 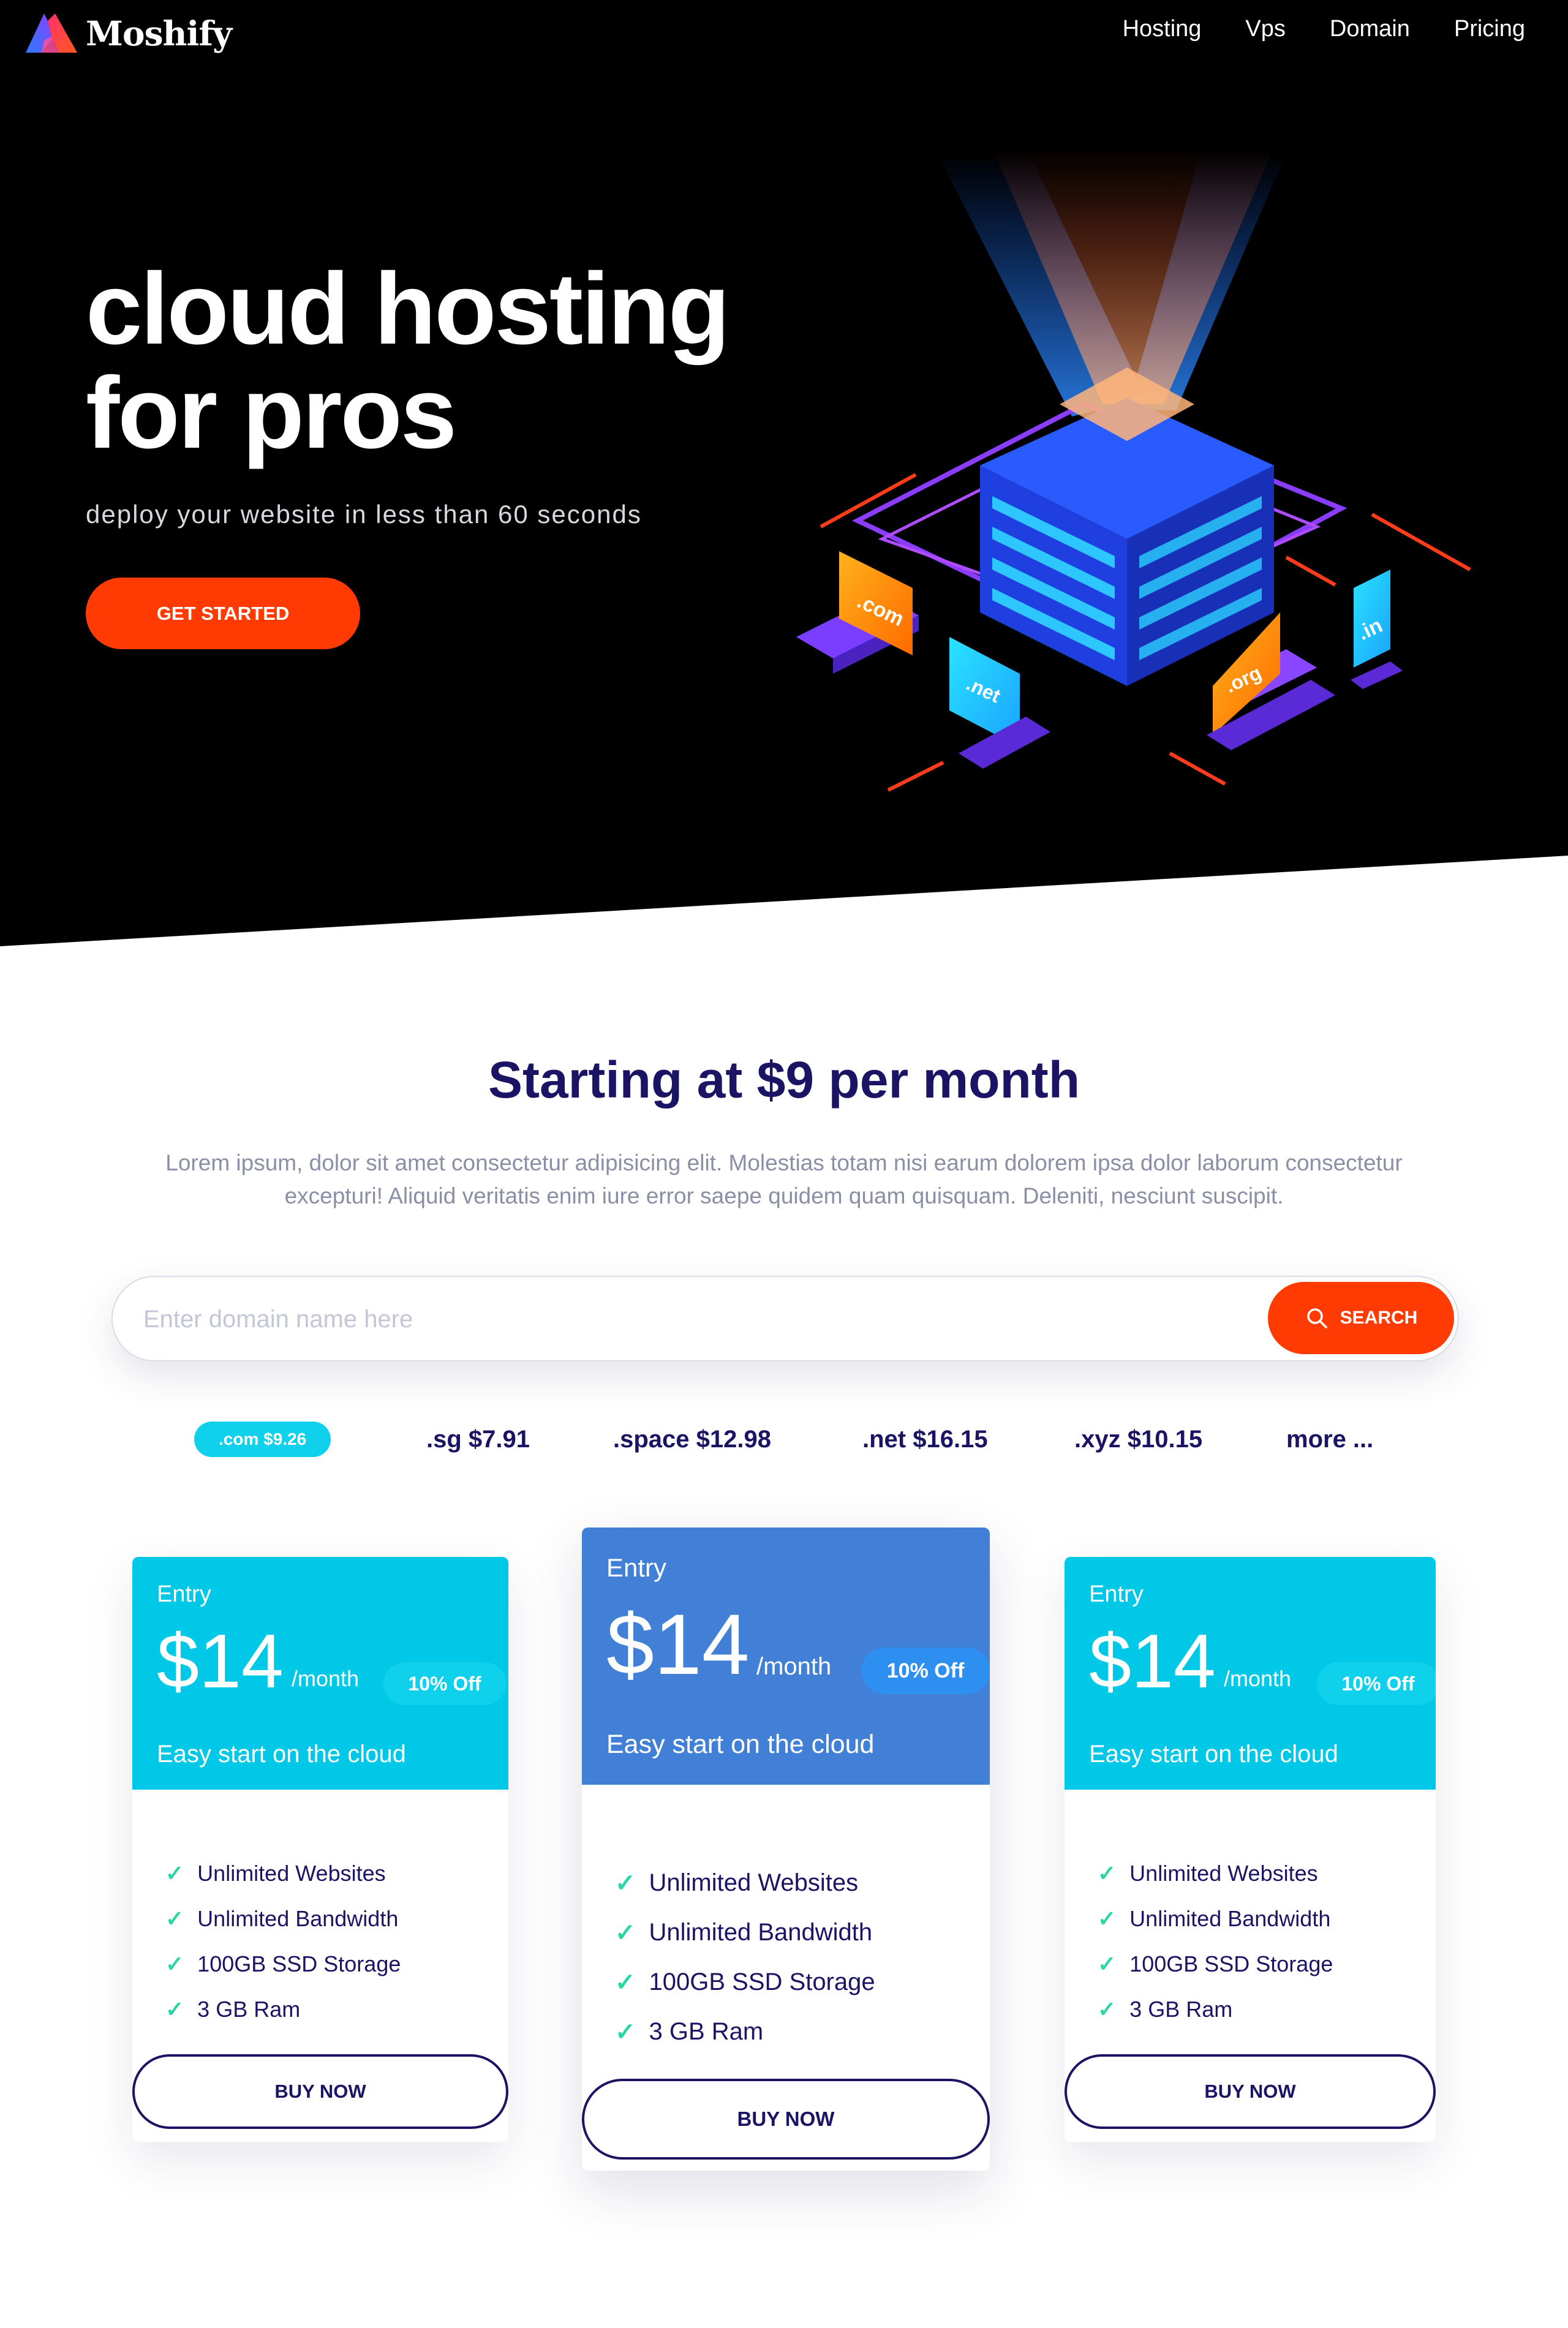 What do you see at coordinates (1134, 469) in the screenshot?
I see `server-illustration: .com .net .org .in` at bounding box center [1134, 469].